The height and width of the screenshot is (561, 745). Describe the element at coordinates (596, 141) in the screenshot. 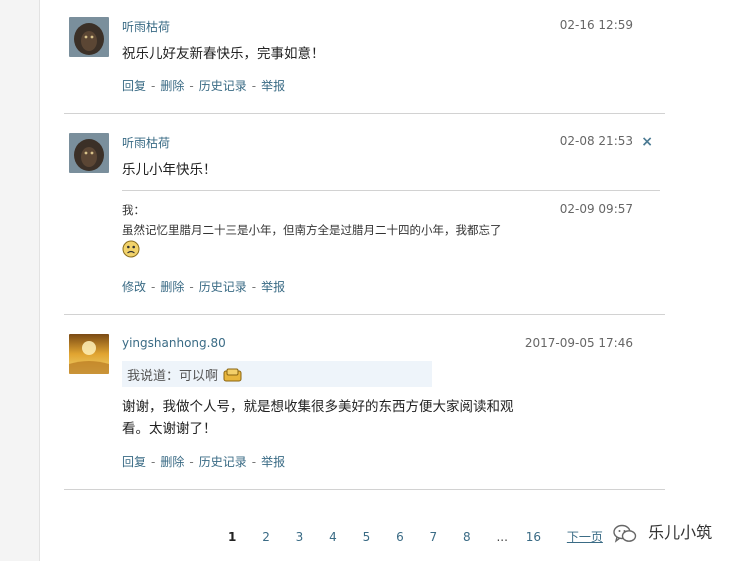

I see `comment-time: 02-08 21:53` at that location.